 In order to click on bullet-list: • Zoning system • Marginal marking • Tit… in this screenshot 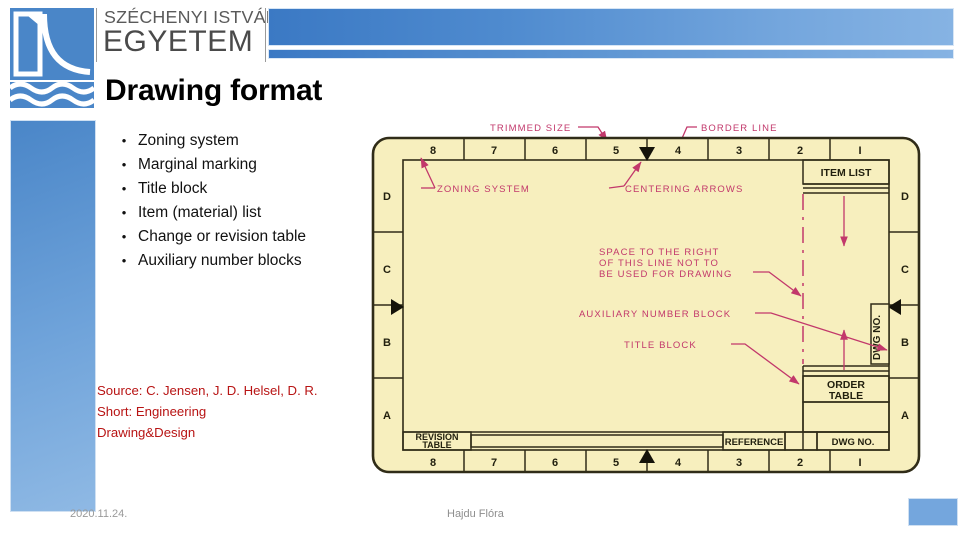, I will do `click(240, 202)`.